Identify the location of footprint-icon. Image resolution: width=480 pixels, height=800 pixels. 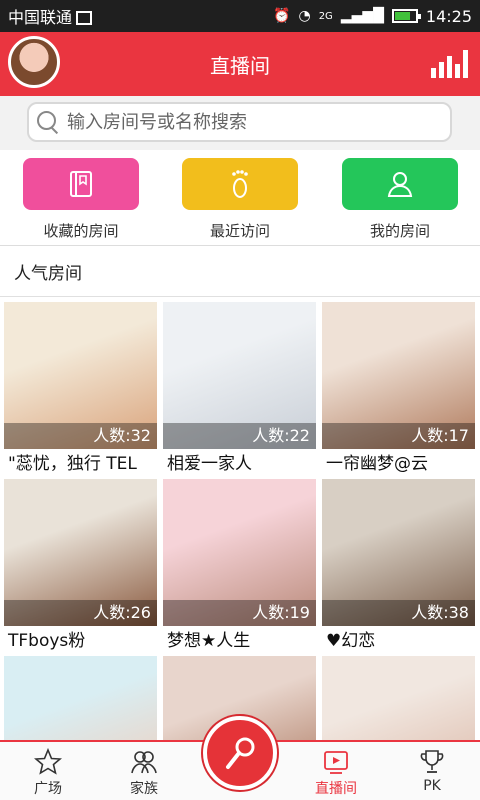
(240, 184).